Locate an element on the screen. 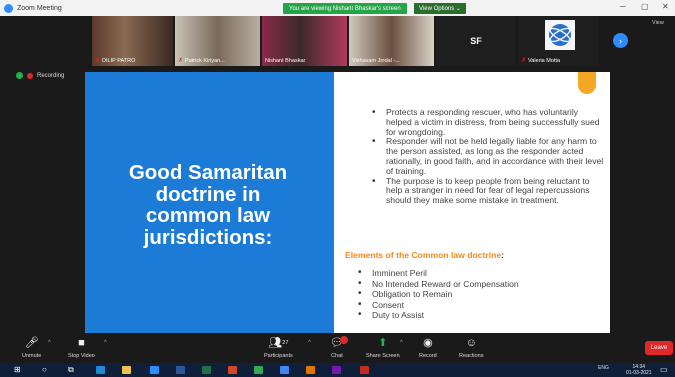  close-icon: ✕ is located at coordinates (665, 6).